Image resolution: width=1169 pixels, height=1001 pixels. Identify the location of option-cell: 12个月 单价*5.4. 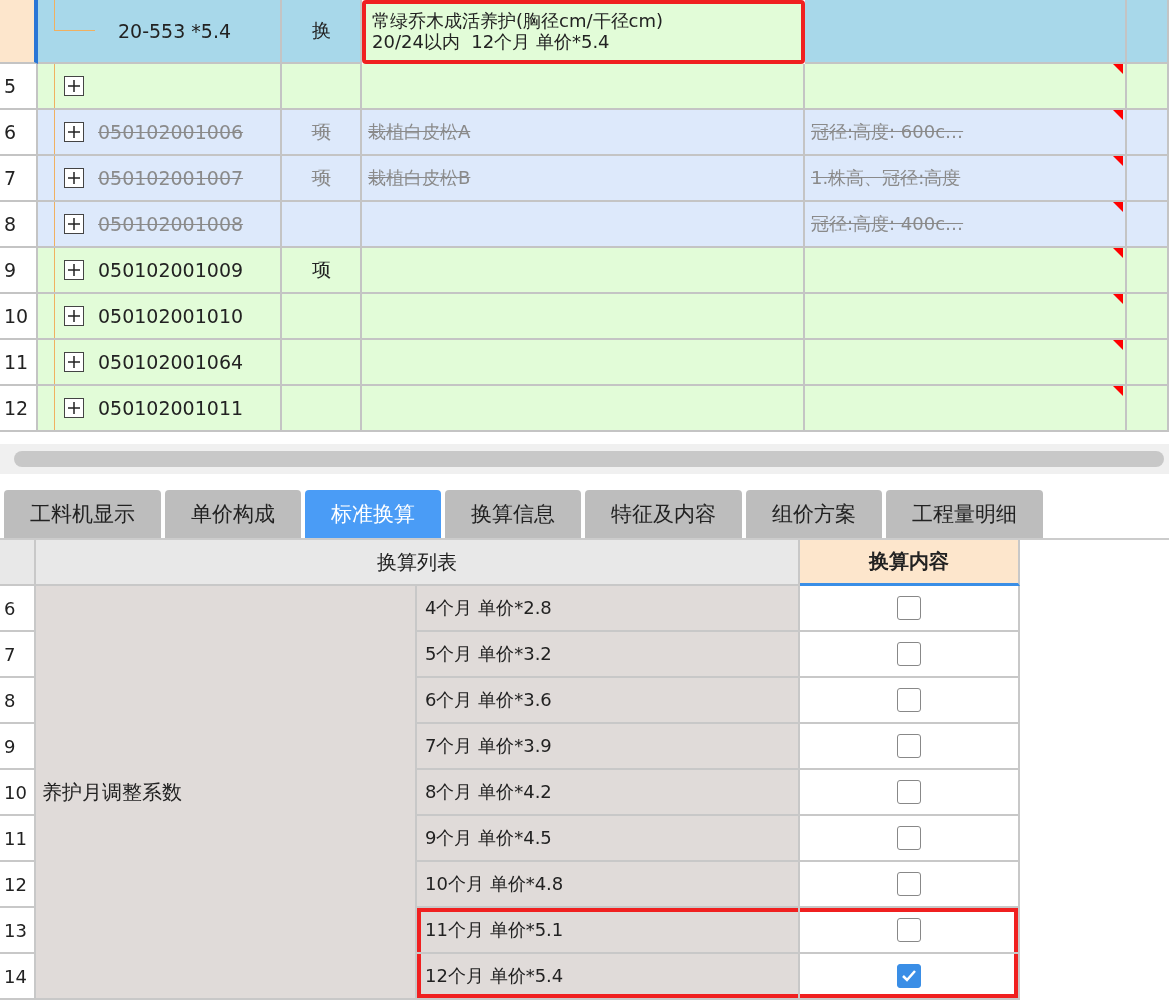
(608, 977).